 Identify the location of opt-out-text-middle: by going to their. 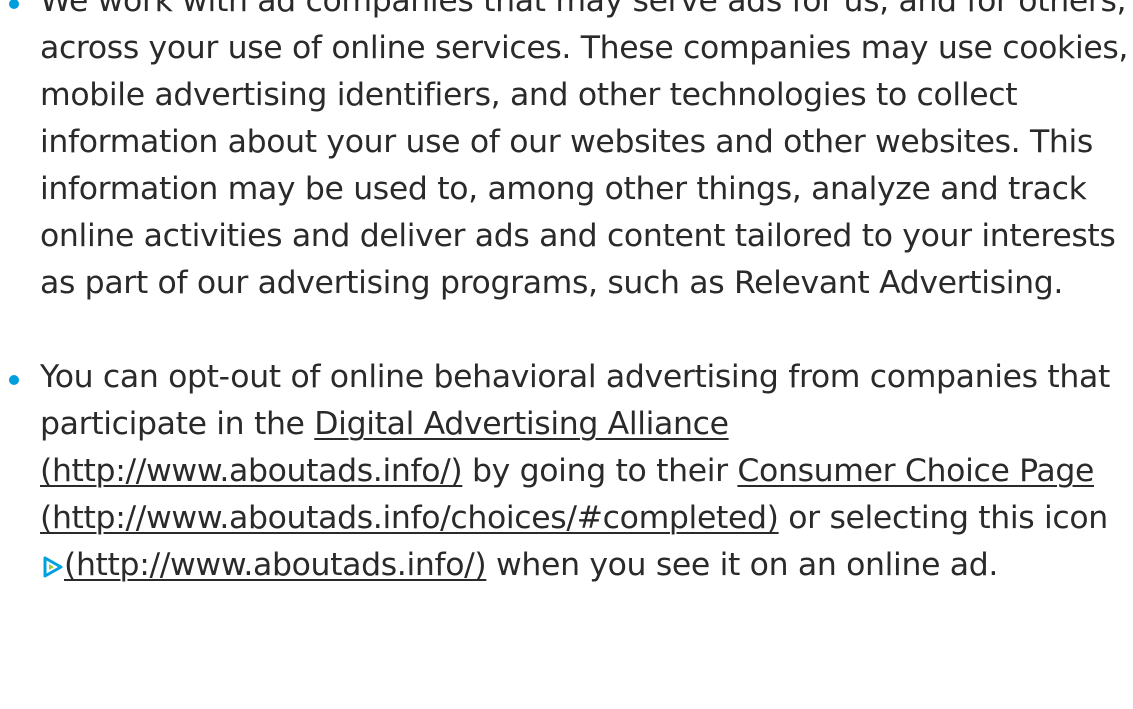
(600, 471).